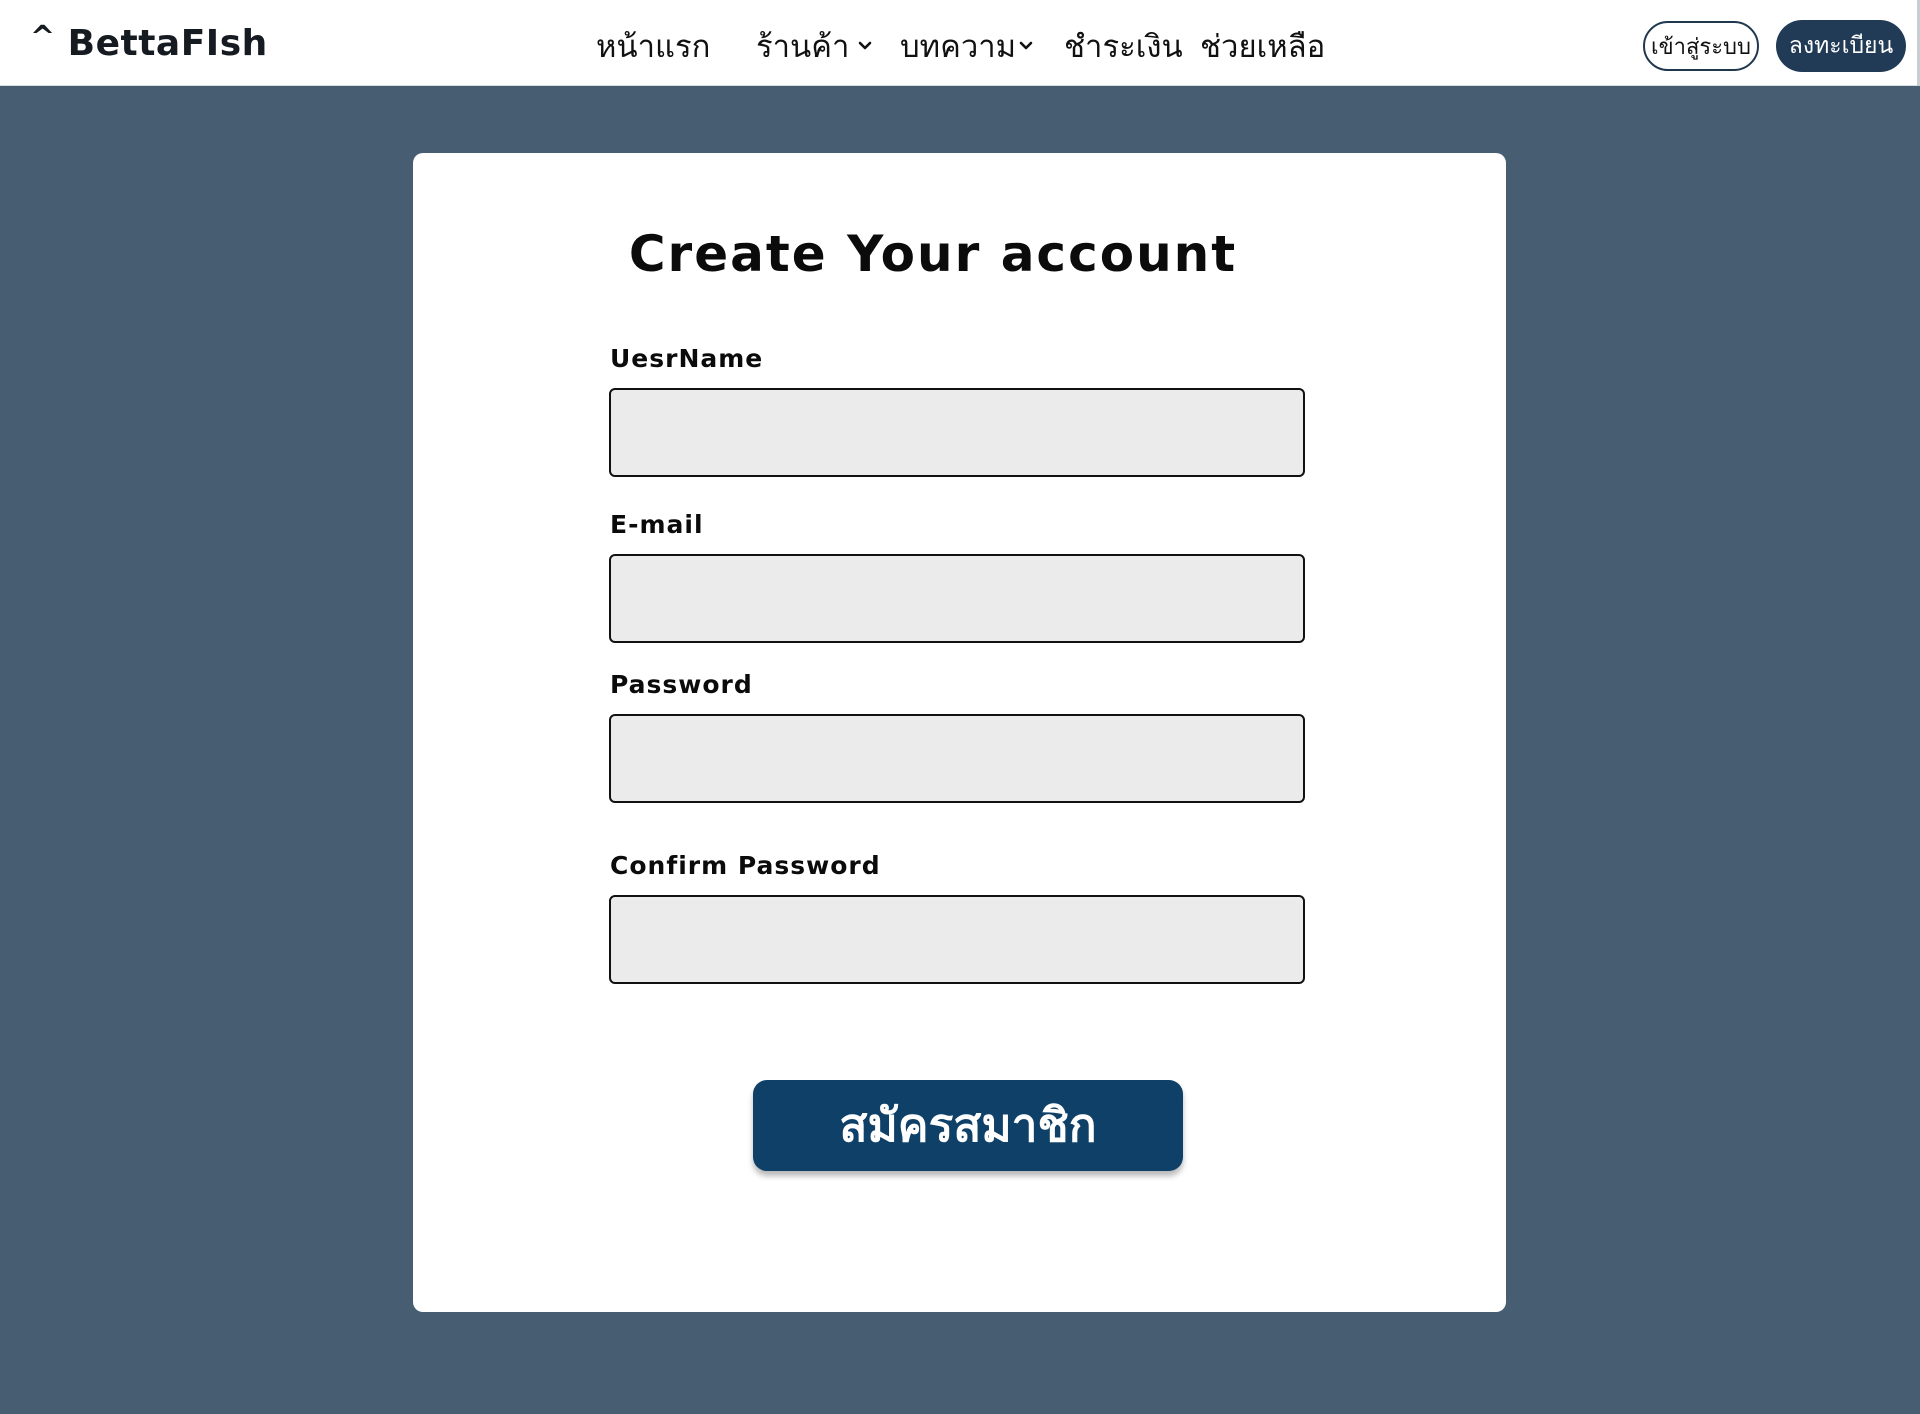 The height and width of the screenshot is (1414, 1920). I want to click on nav-item-help: ช่วยเหลือ, so click(1262, 46).